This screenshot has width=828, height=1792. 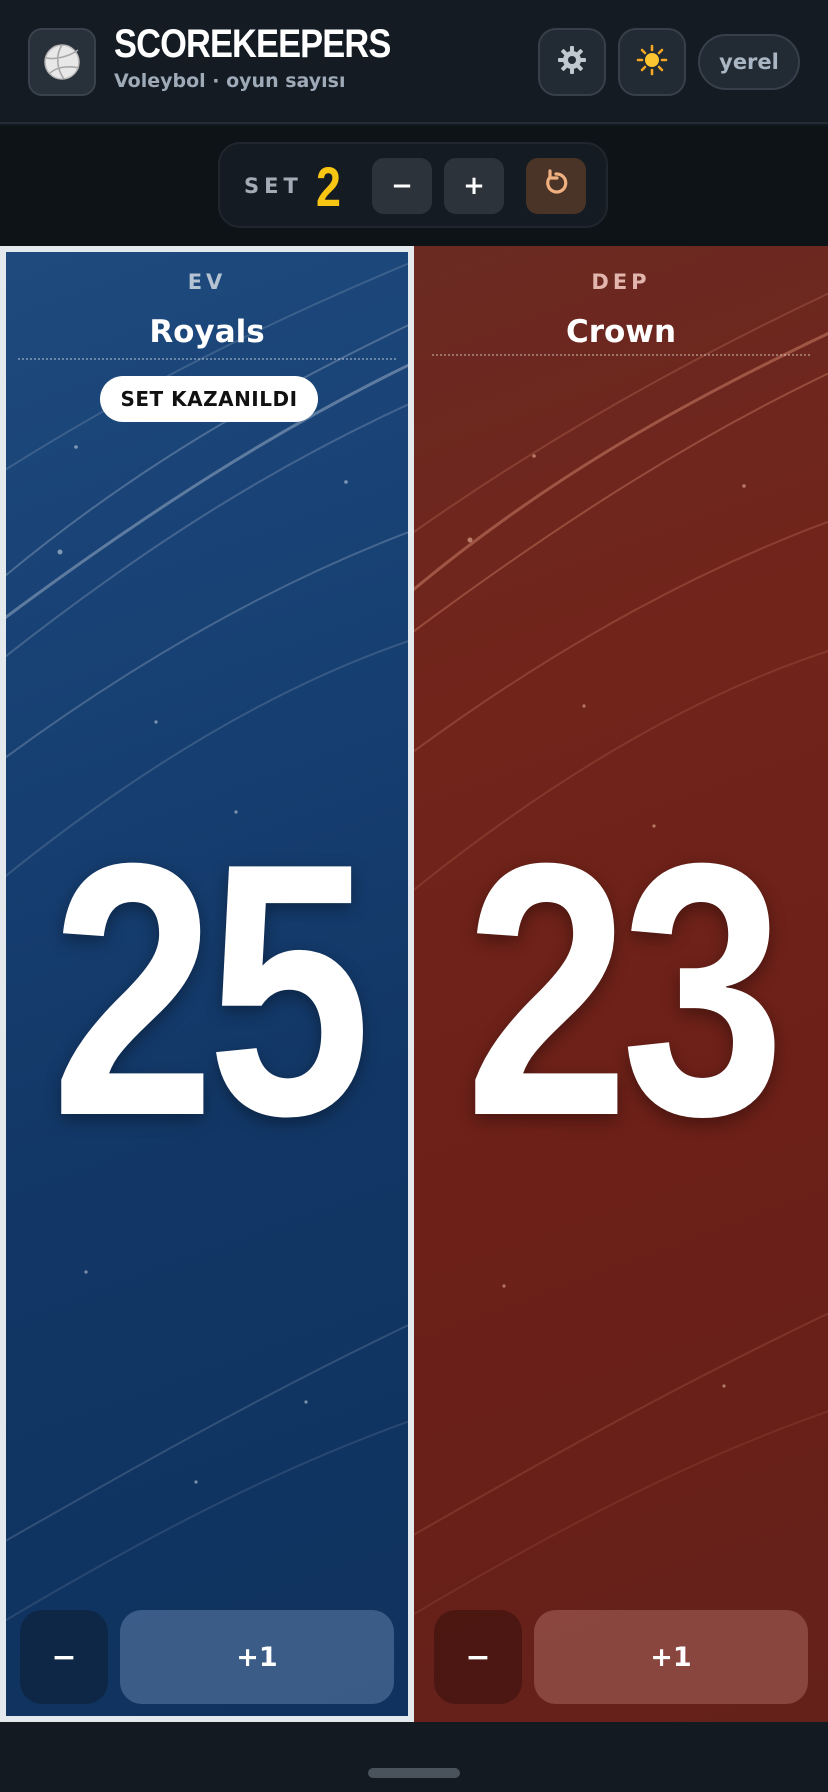 I want to click on set-increment-button: +, so click(x=474, y=186).